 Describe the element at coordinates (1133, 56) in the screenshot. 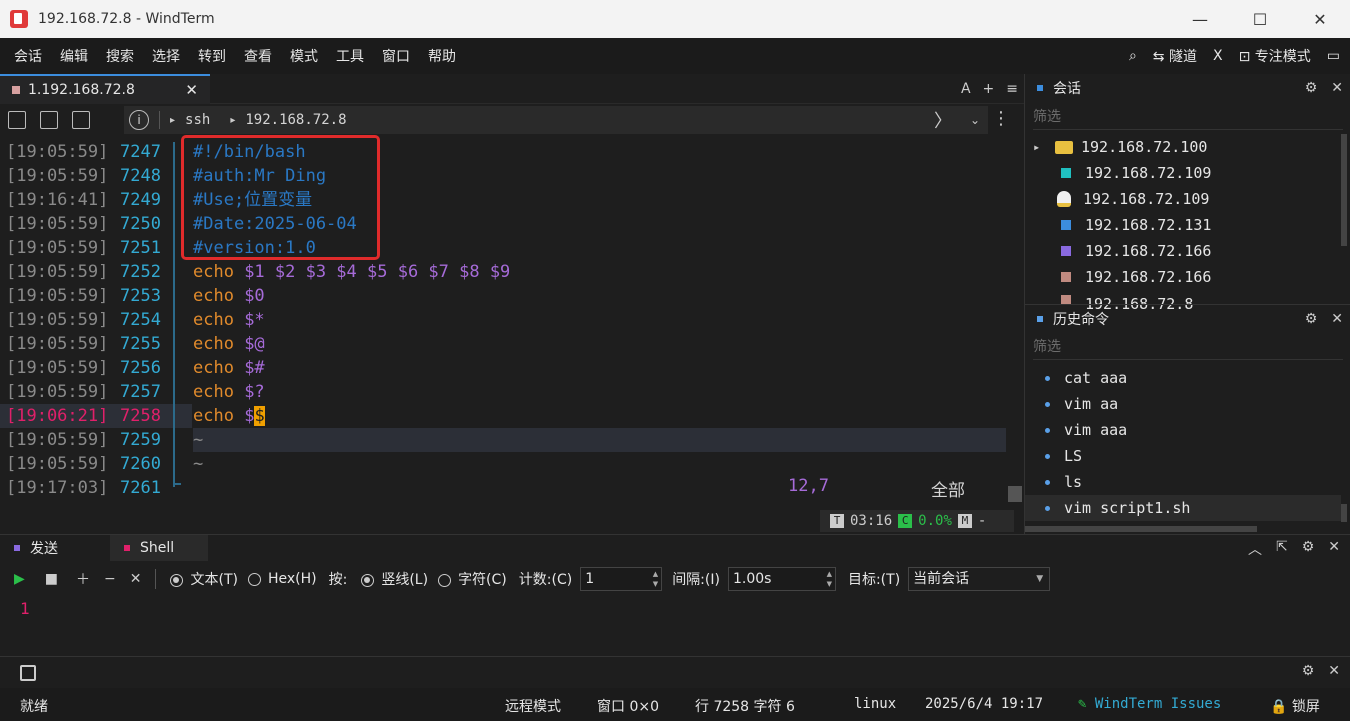

I see `search-icon: ⌕` at that location.